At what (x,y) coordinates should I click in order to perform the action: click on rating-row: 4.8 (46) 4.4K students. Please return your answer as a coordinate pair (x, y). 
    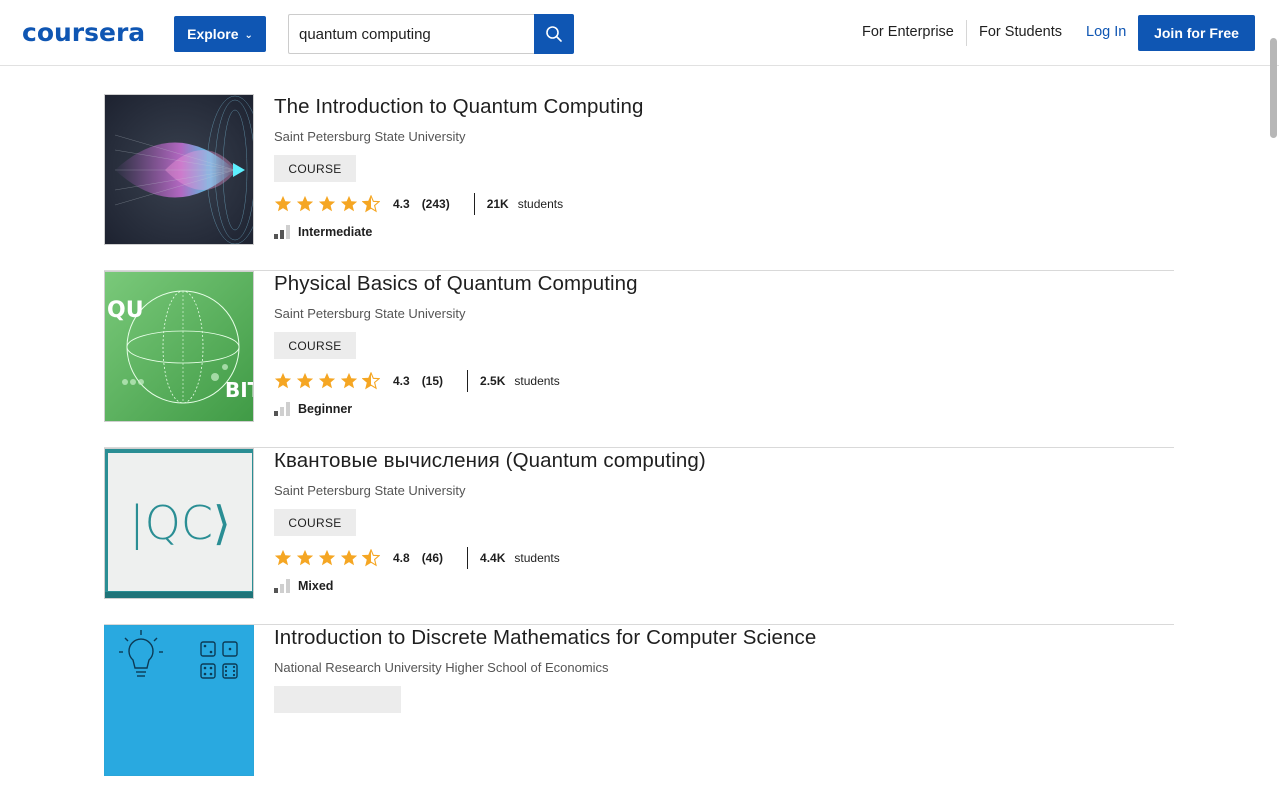
    Looking at the image, I should click on (417, 558).